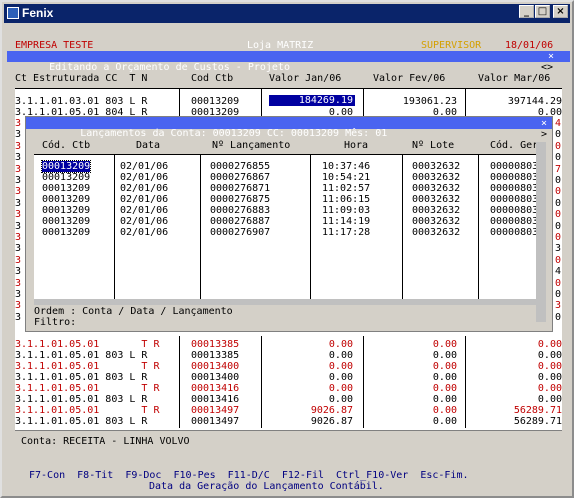 This screenshot has height=498, width=574. I want to click on row-fev: 193061.23, so click(429, 101).